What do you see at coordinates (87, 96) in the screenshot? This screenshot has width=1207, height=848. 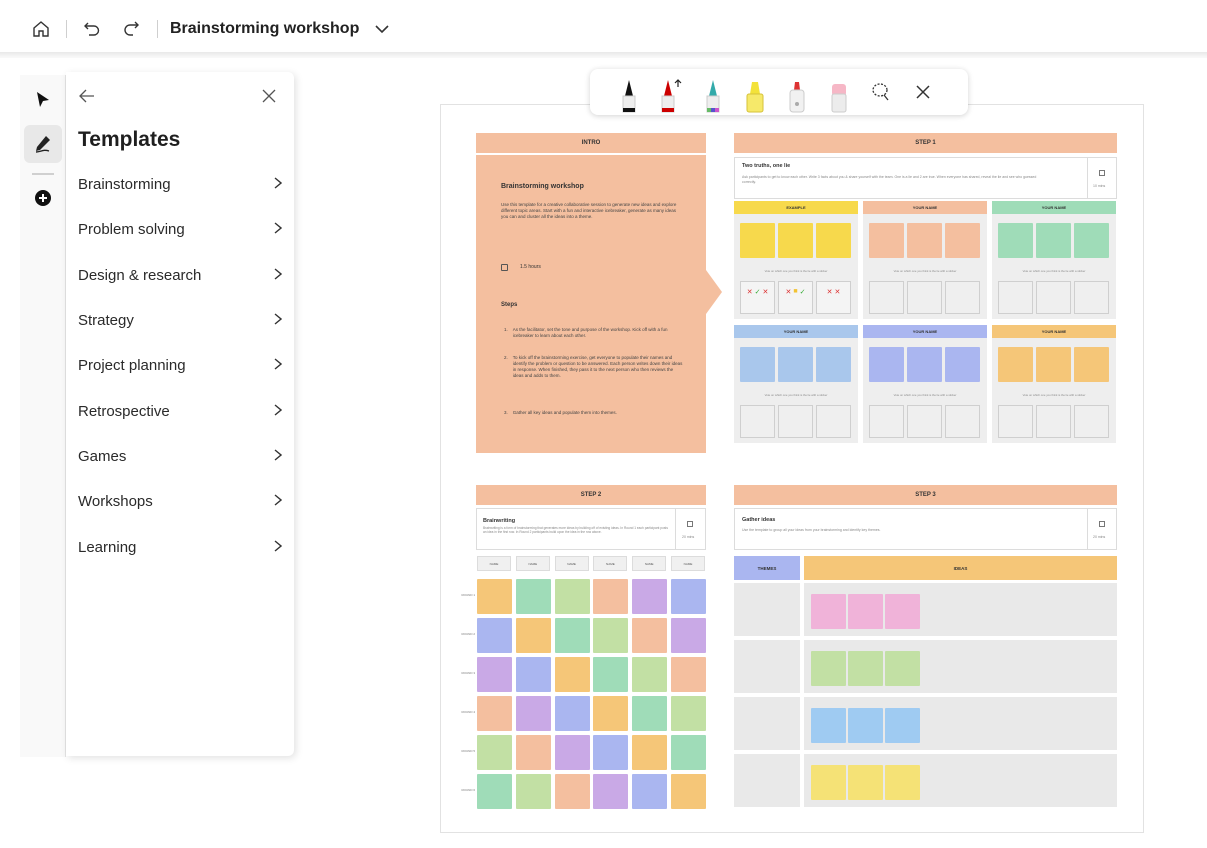 I see `back-arrow-icon` at bounding box center [87, 96].